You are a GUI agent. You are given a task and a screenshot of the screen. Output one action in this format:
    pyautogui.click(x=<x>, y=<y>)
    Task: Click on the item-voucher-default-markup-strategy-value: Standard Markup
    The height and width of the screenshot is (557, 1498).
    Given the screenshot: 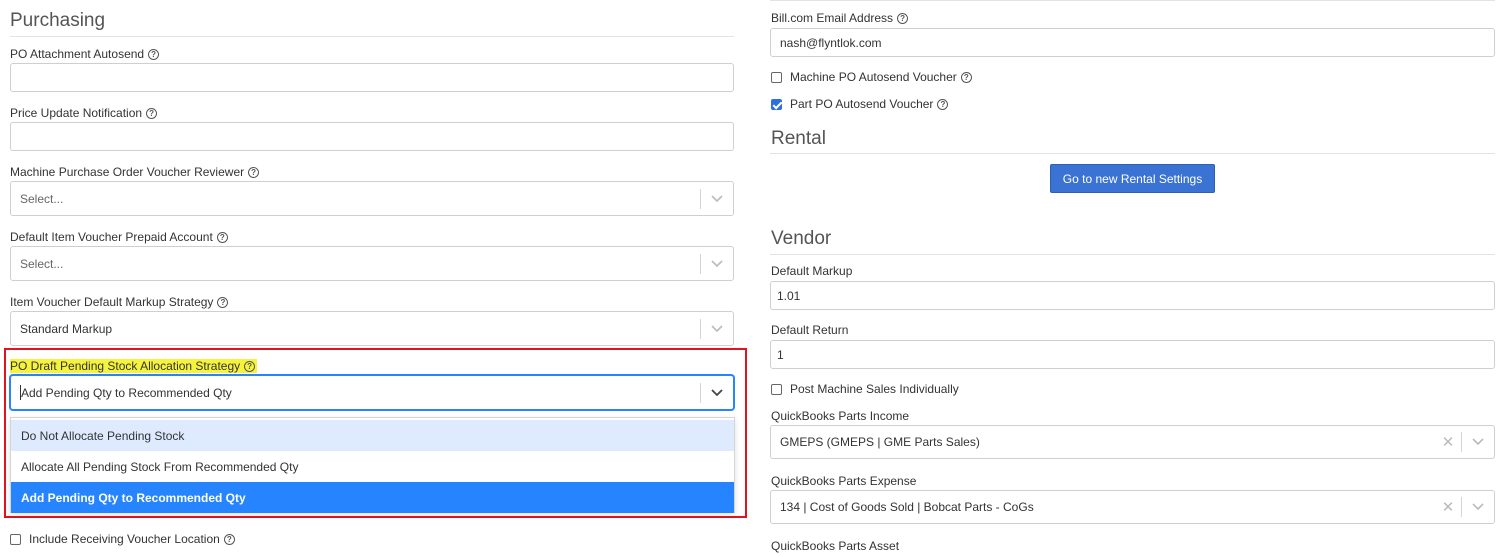 What is the action you would take?
    pyautogui.click(x=66, y=328)
    